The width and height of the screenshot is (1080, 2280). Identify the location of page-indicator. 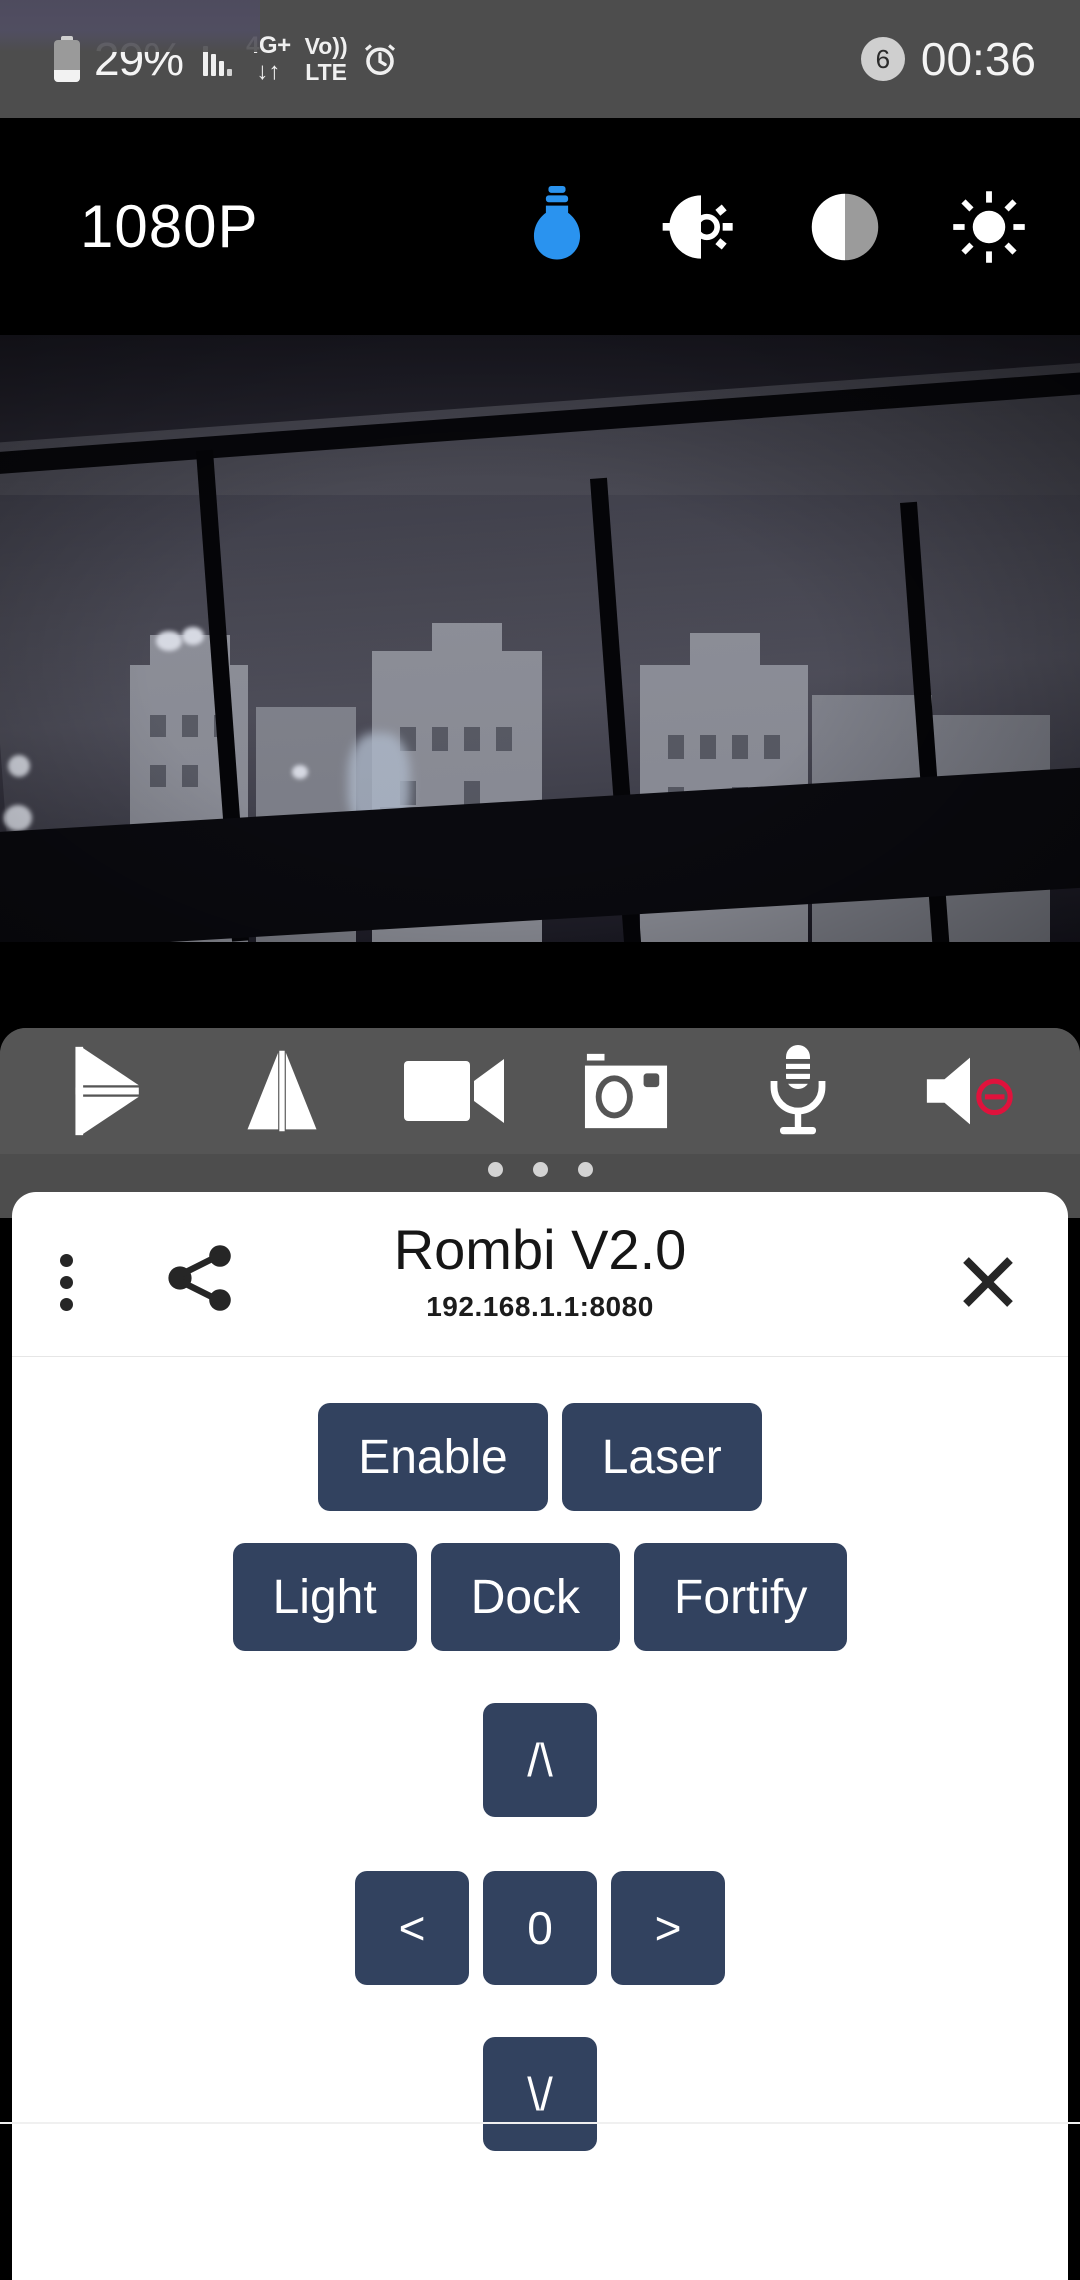
(540, 1169).